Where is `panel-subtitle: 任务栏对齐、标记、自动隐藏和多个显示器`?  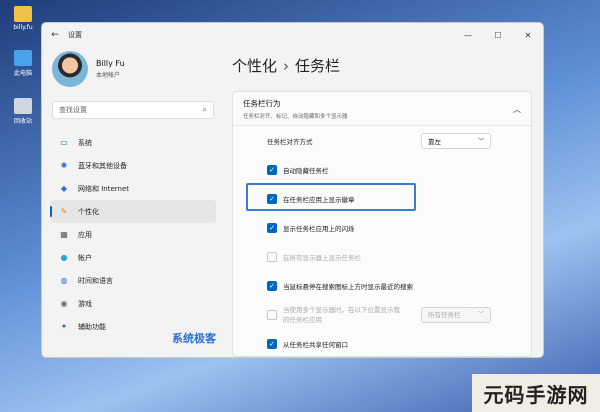 panel-subtitle: 任务栏对齐、标记、自动隐藏和多个显示器 is located at coordinates (295, 117).